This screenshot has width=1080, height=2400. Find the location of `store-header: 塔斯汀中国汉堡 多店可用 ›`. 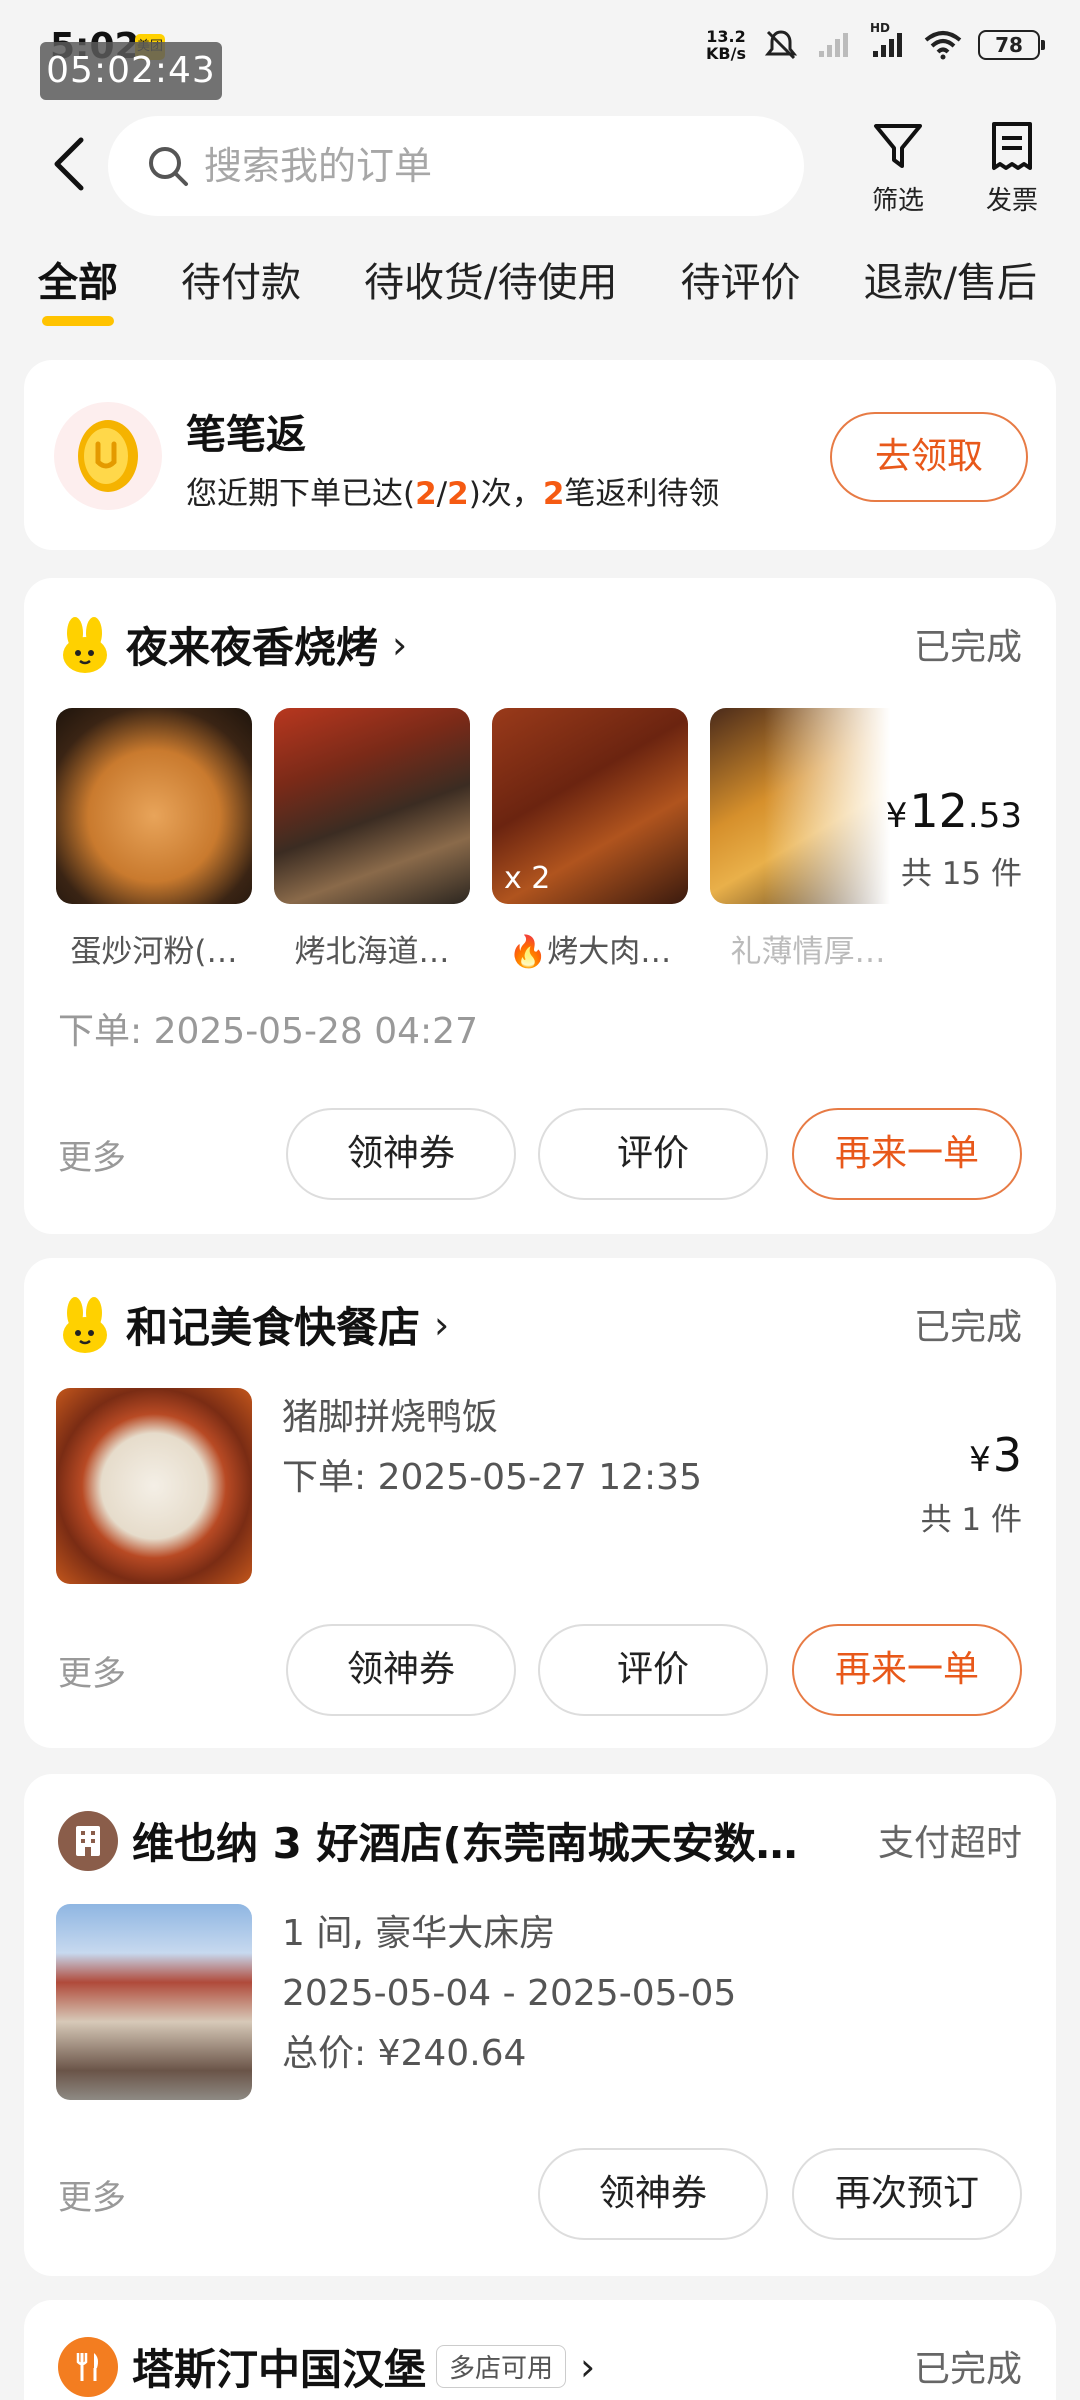

store-header: 塔斯汀中国汉堡 多店可用 › is located at coordinates (326, 2366).